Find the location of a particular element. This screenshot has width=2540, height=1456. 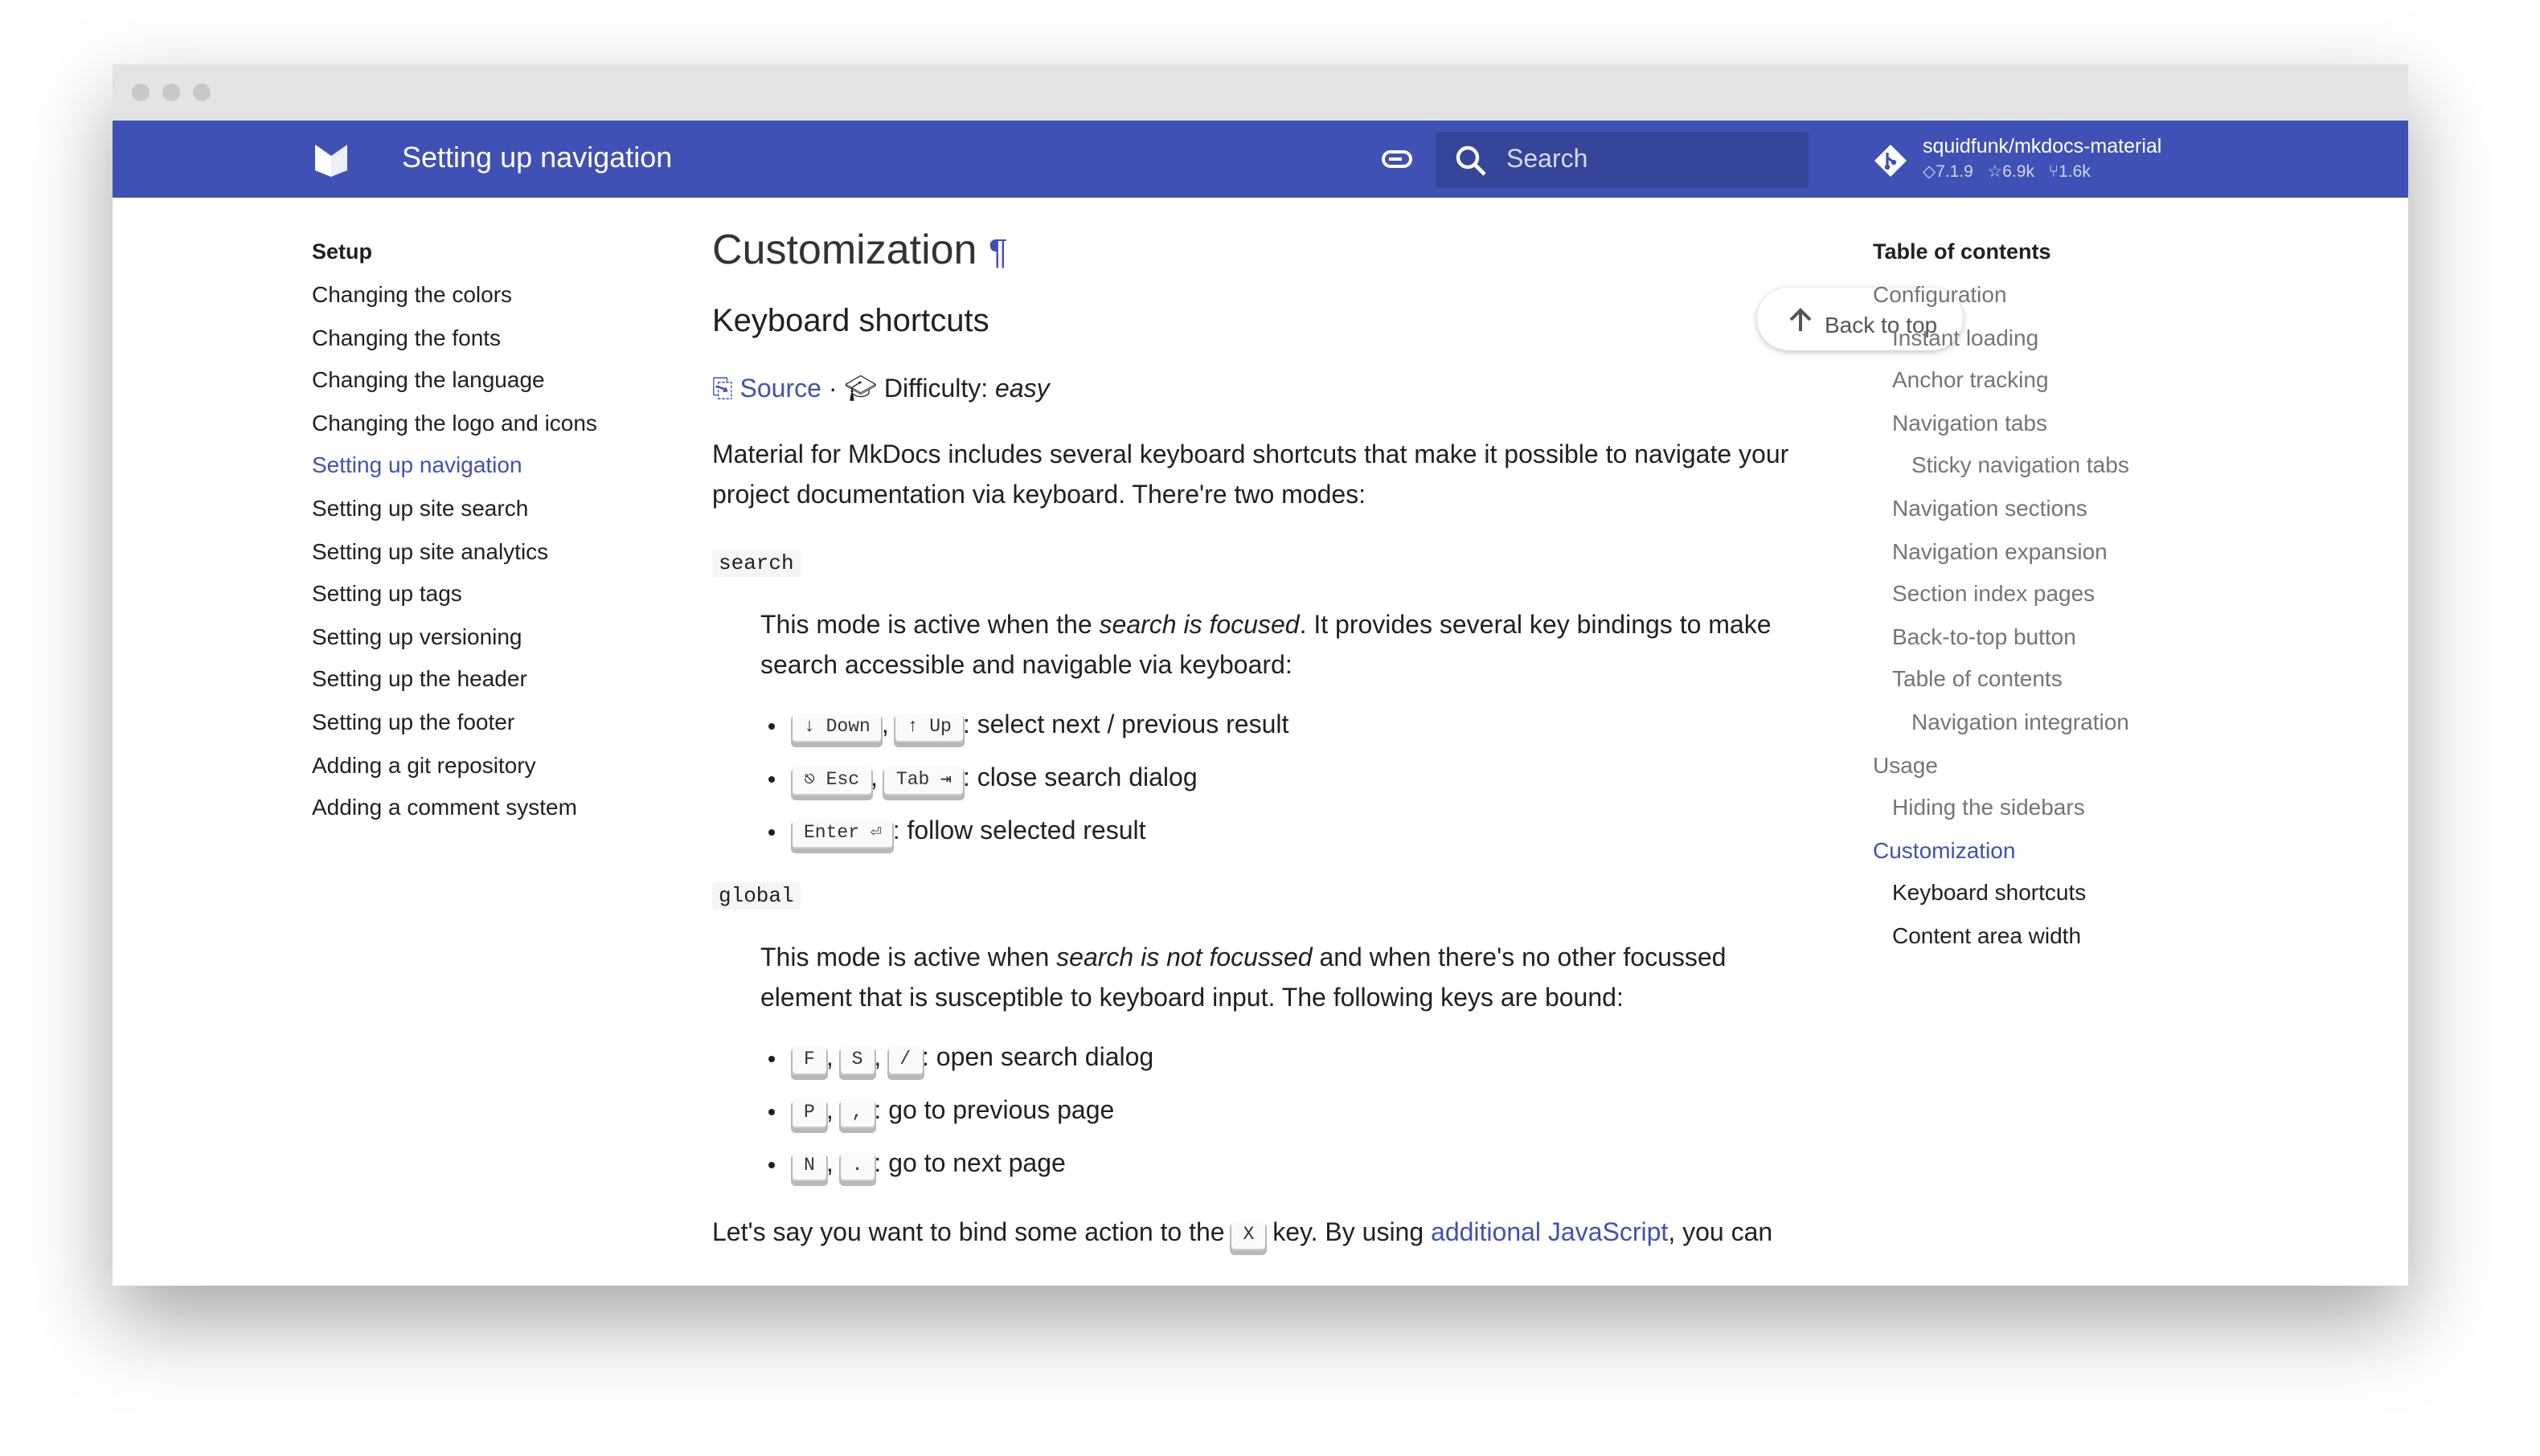

tag-icon: ◇ is located at coordinates (1929, 172).